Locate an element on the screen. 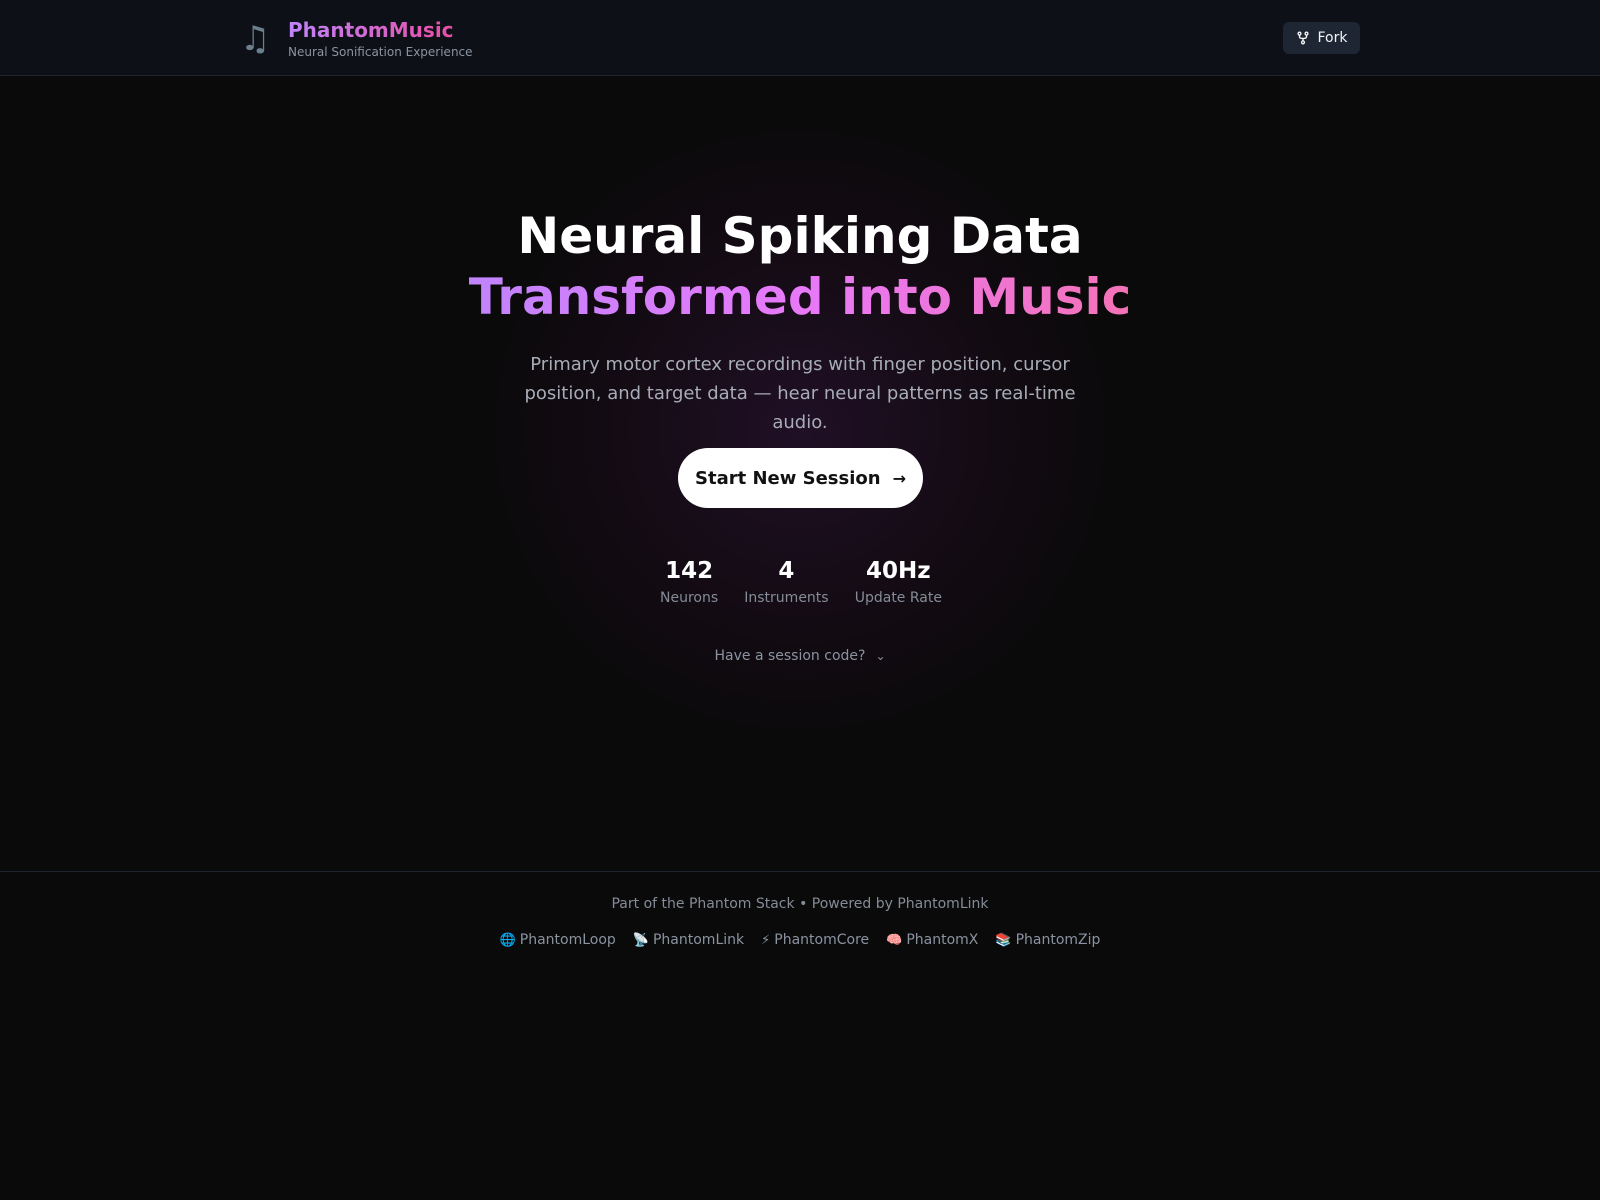  brain-icon: 🧠 is located at coordinates (894, 940).